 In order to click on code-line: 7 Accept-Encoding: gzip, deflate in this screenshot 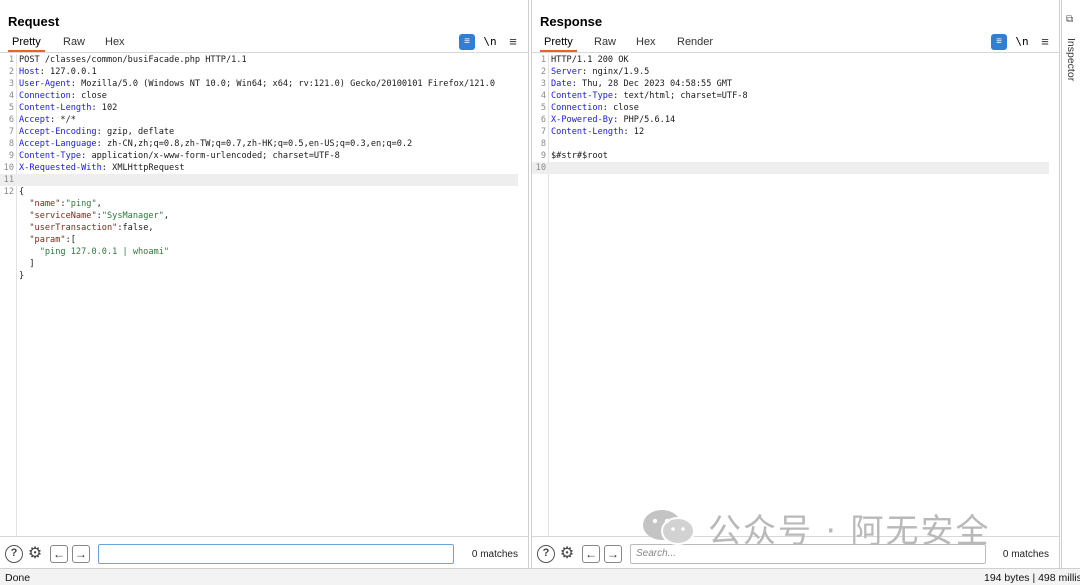, I will do `click(264, 132)`.